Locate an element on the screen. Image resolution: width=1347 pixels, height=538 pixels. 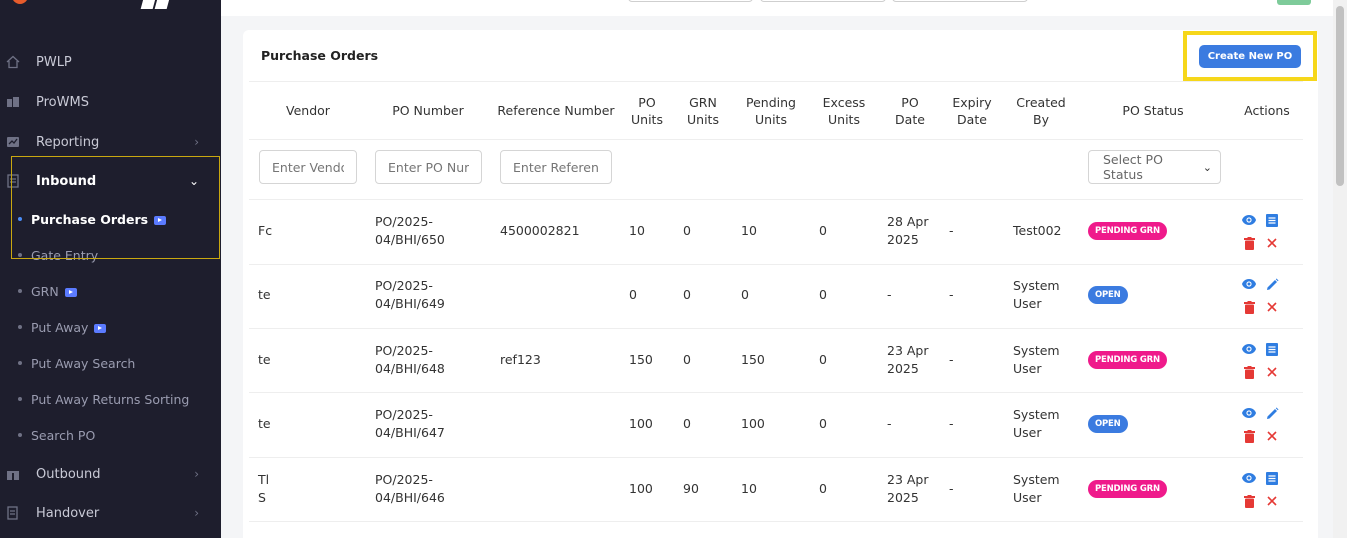
column-header-po-units: PO Units is located at coordinates (647, 111).